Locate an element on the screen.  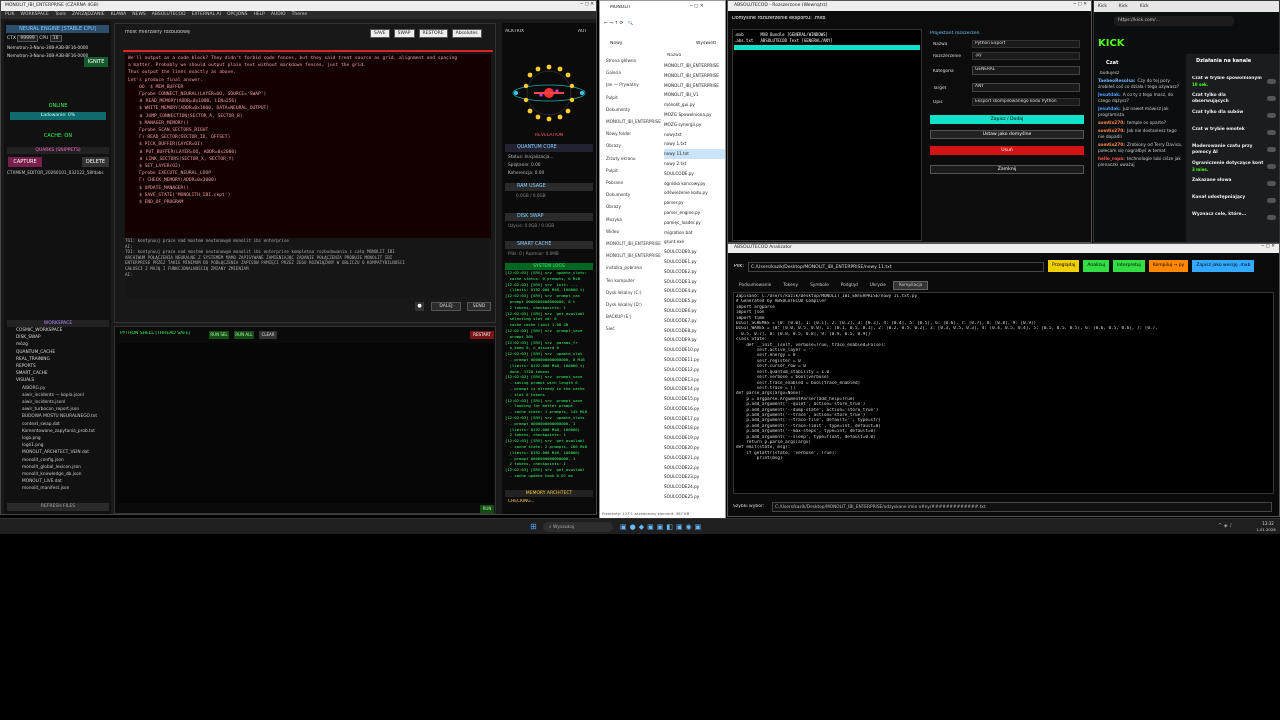
action-row: Czat w trybie spowolnionym 10 sek. is located at coordinates (1235, 84).